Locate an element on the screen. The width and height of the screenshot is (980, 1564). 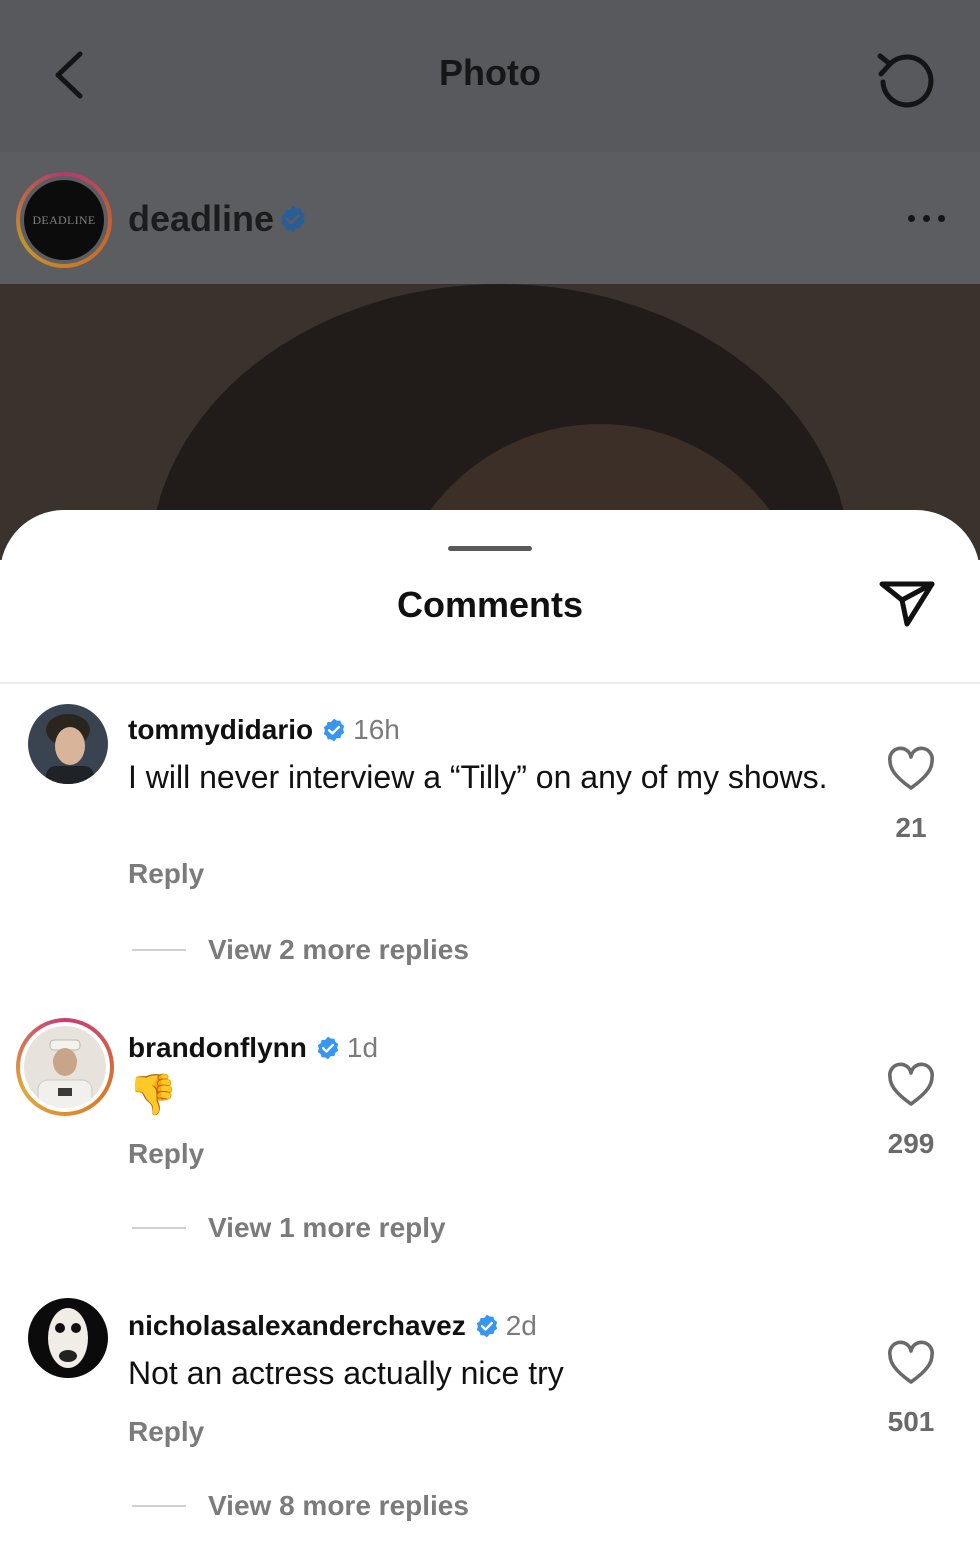
like-count: 21 is located at coordinates (911, 827).